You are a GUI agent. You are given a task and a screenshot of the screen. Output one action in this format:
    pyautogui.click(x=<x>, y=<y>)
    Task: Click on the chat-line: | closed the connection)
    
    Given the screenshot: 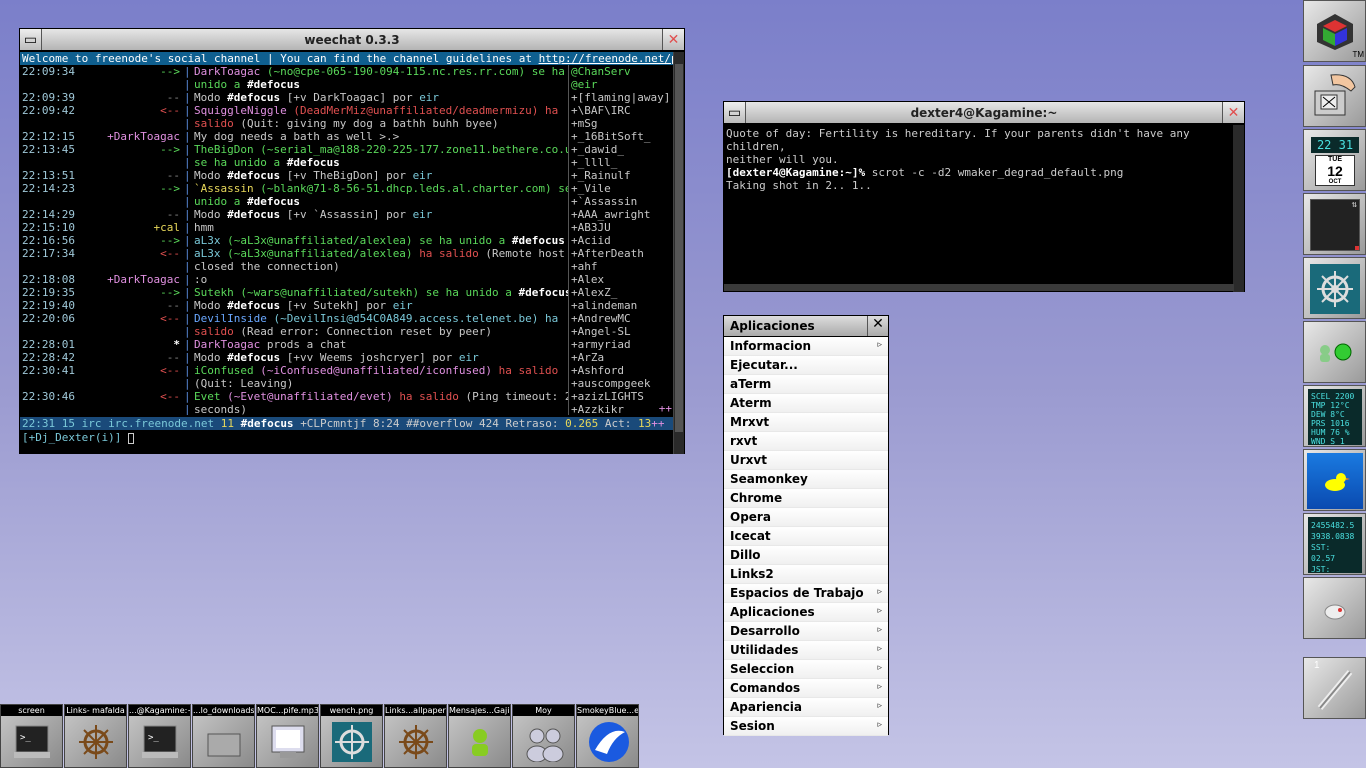 What is the action you would take?
    pyautogui.click(x=262, y=266)
    